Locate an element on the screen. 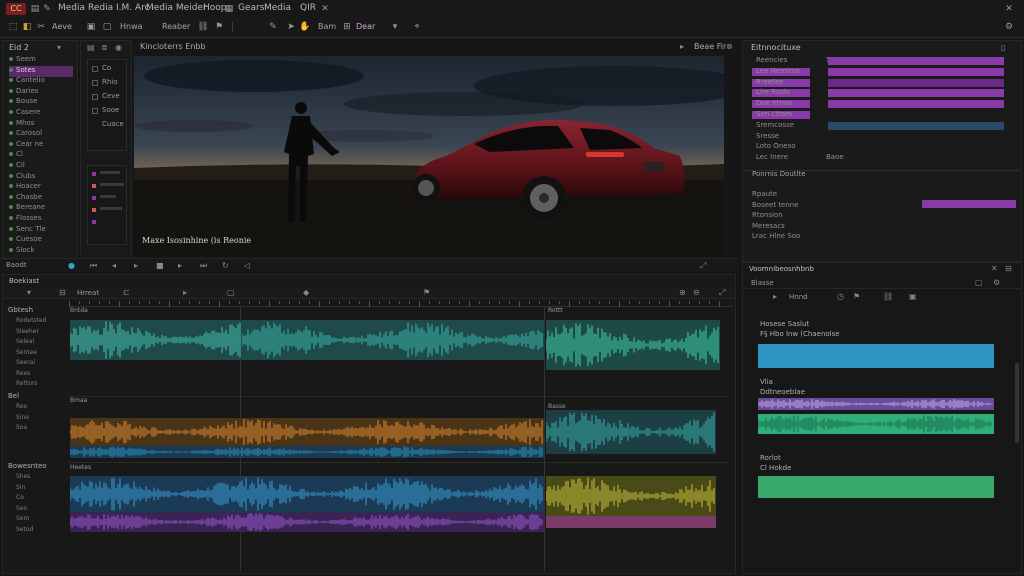 The height and width of the screenshot is (576, 1024). blade-tool-icon: ✂ is located at coordinates (41, 27).